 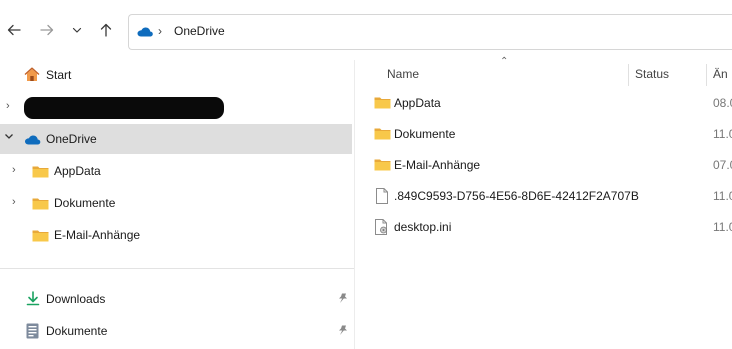 I want to click on download-icon, so click(x=33, y=298).